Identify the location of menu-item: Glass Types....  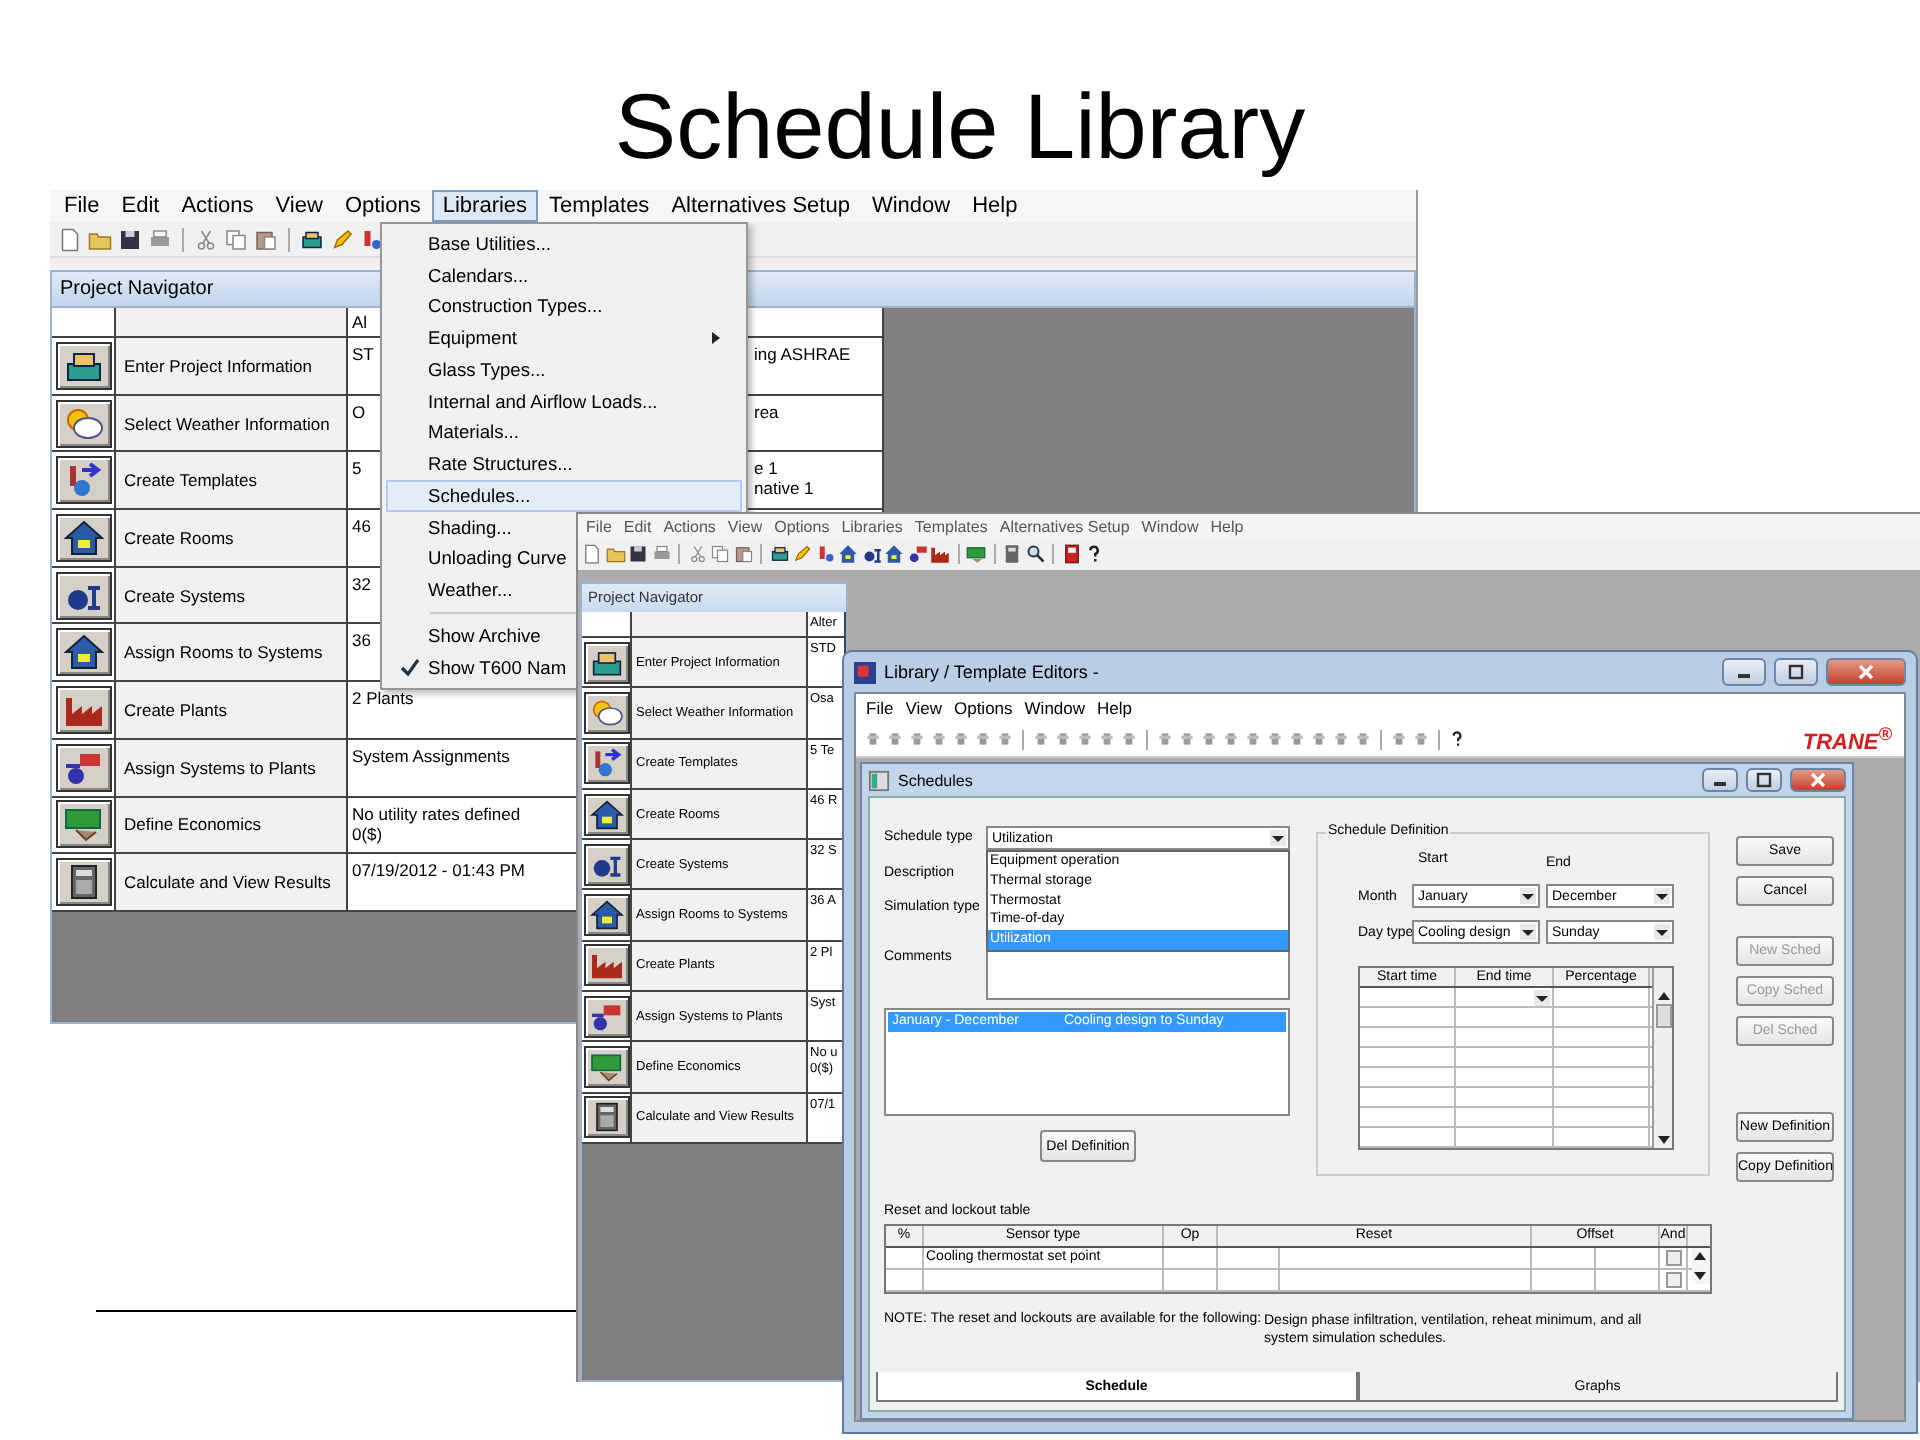
(467, 370).